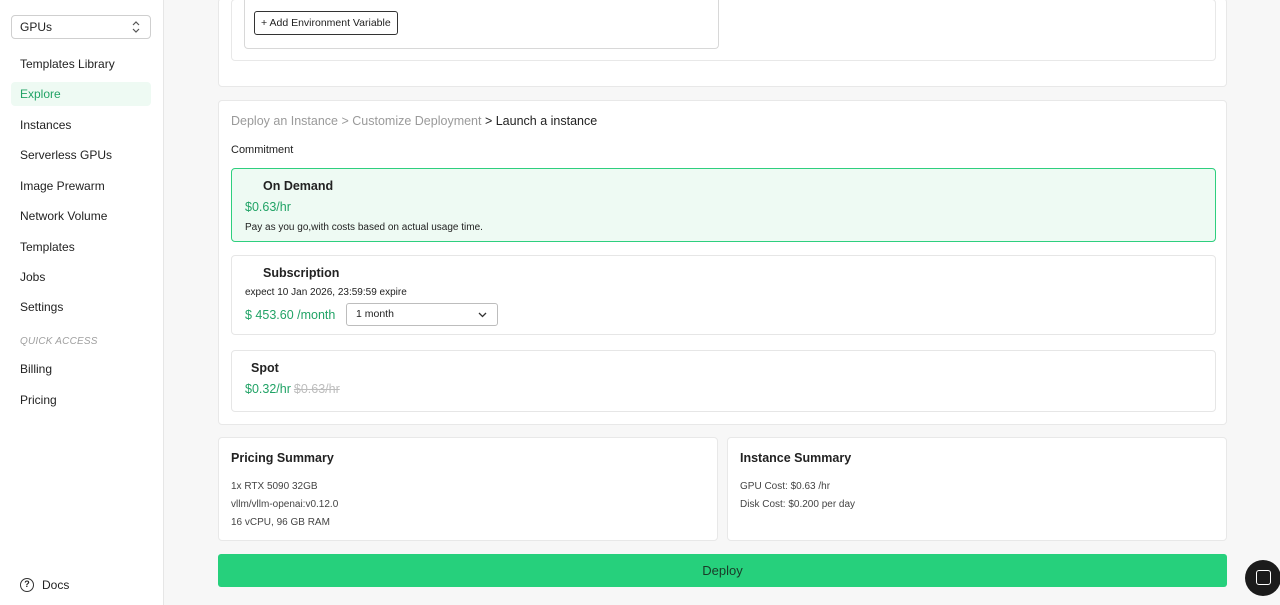 The width and height of the screenshot is (1280, 605). I want to click on sidebar-item-explore: Explore, so click(81, 94).